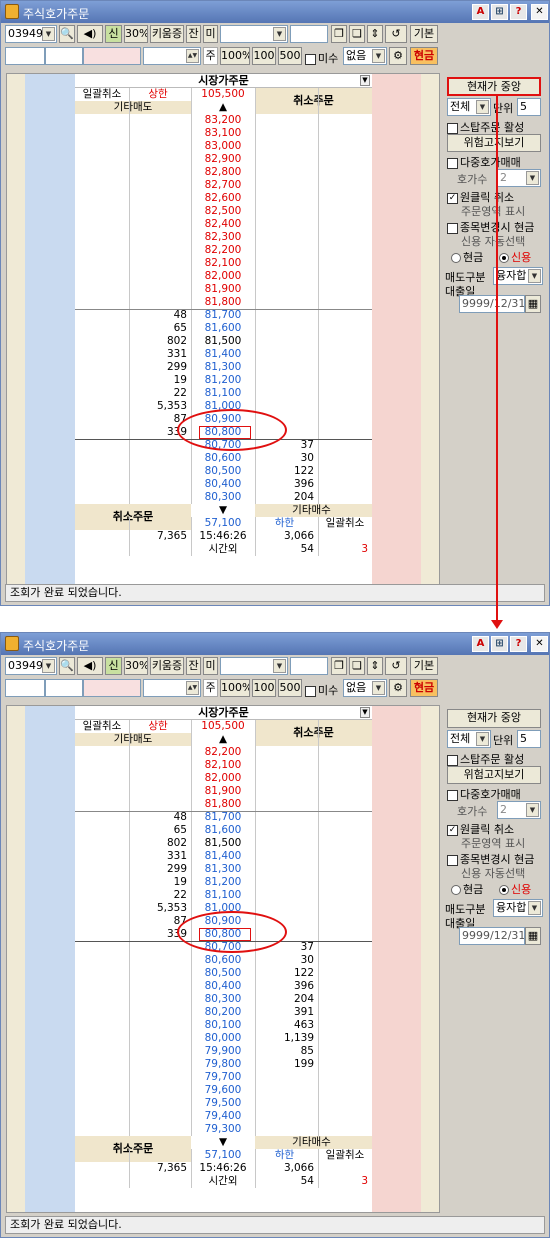  Describe the element at coordinates (456, 890) in the screenshot. I see `radio-circle` at that location.